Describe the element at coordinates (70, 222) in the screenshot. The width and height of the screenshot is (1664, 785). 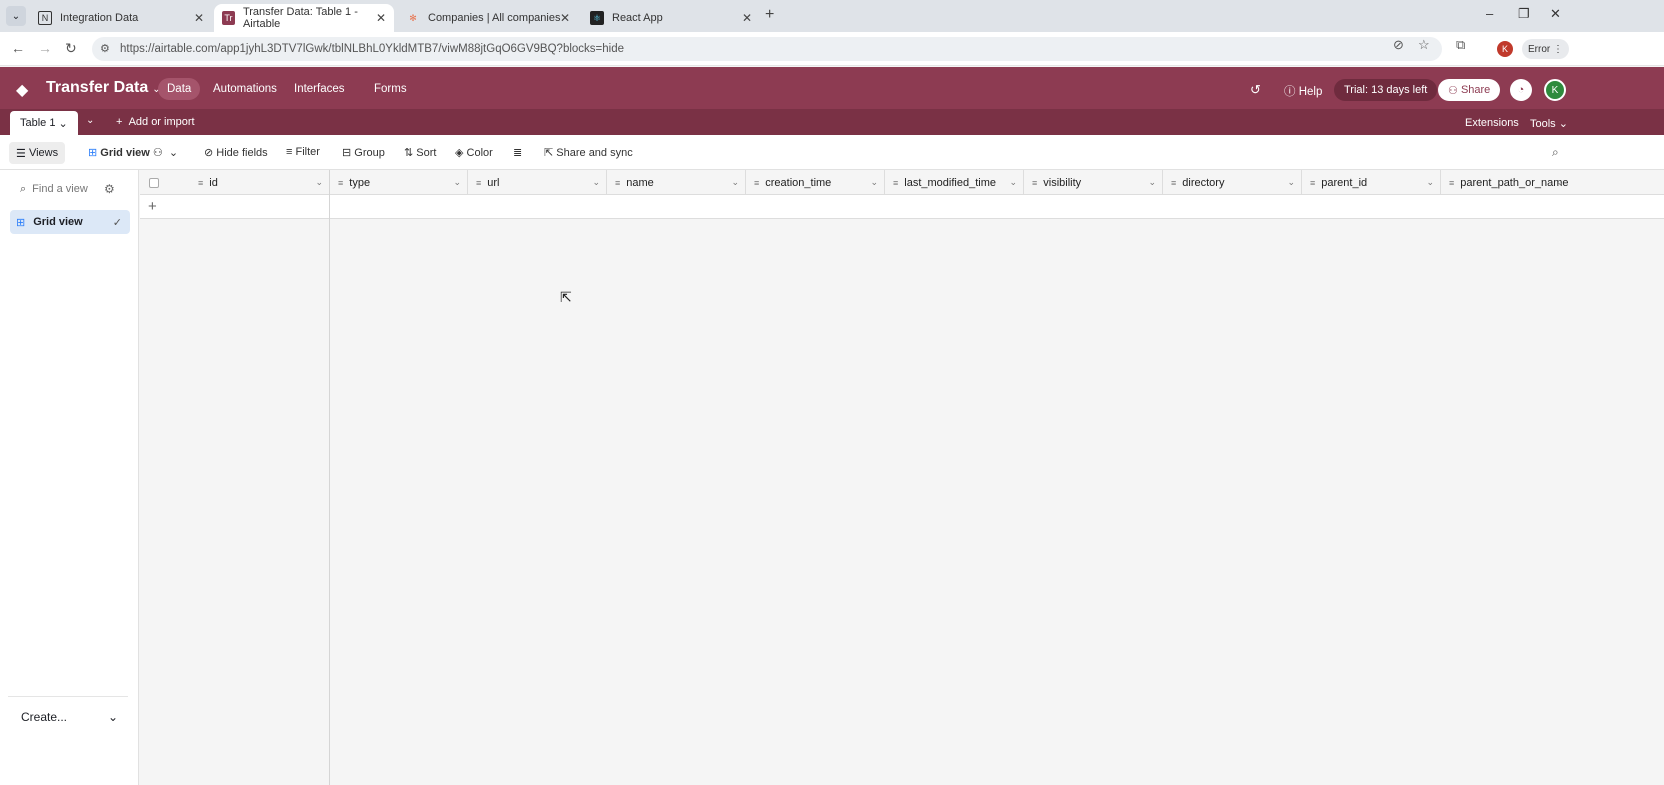
I see `sidebar-item-grid-view: ⊞ Grid view ✓` at that location.